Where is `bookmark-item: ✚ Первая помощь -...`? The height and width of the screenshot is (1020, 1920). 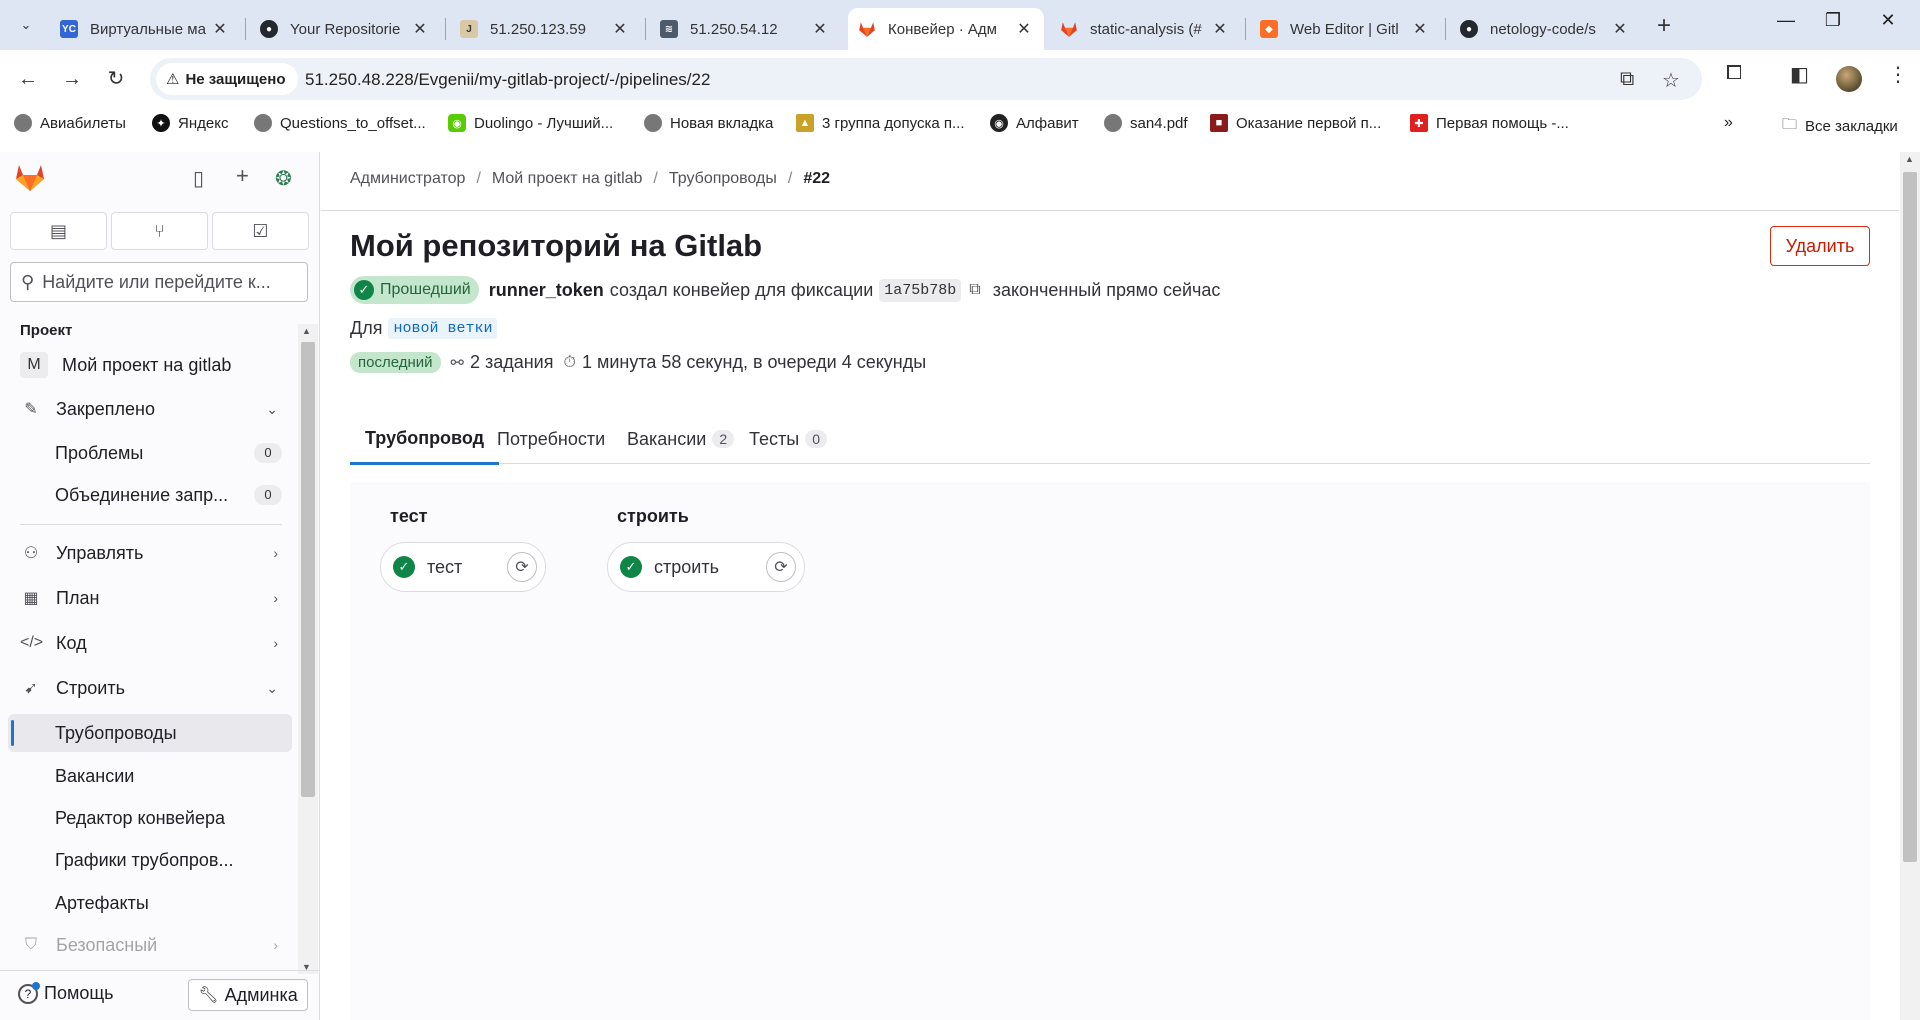
bookmark-item: ✚ Первая помощь -... is located at coordinates (1489, 123).